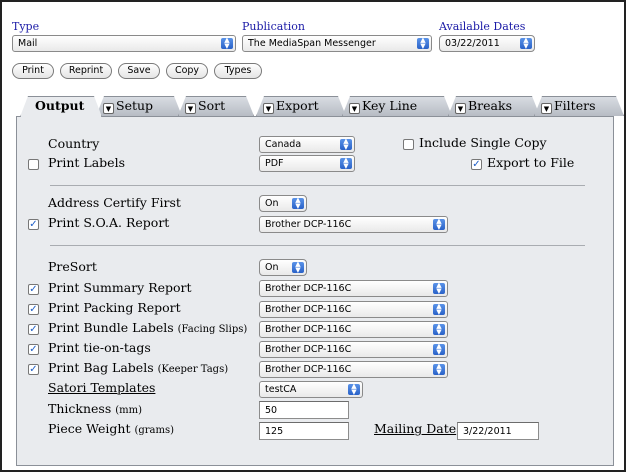 Image resolution: width=626 pixels, height=472 pixels. I want to click on print-bundle-printer-select: Brother DCP-116C ▲ ▼, so click(353, 329).